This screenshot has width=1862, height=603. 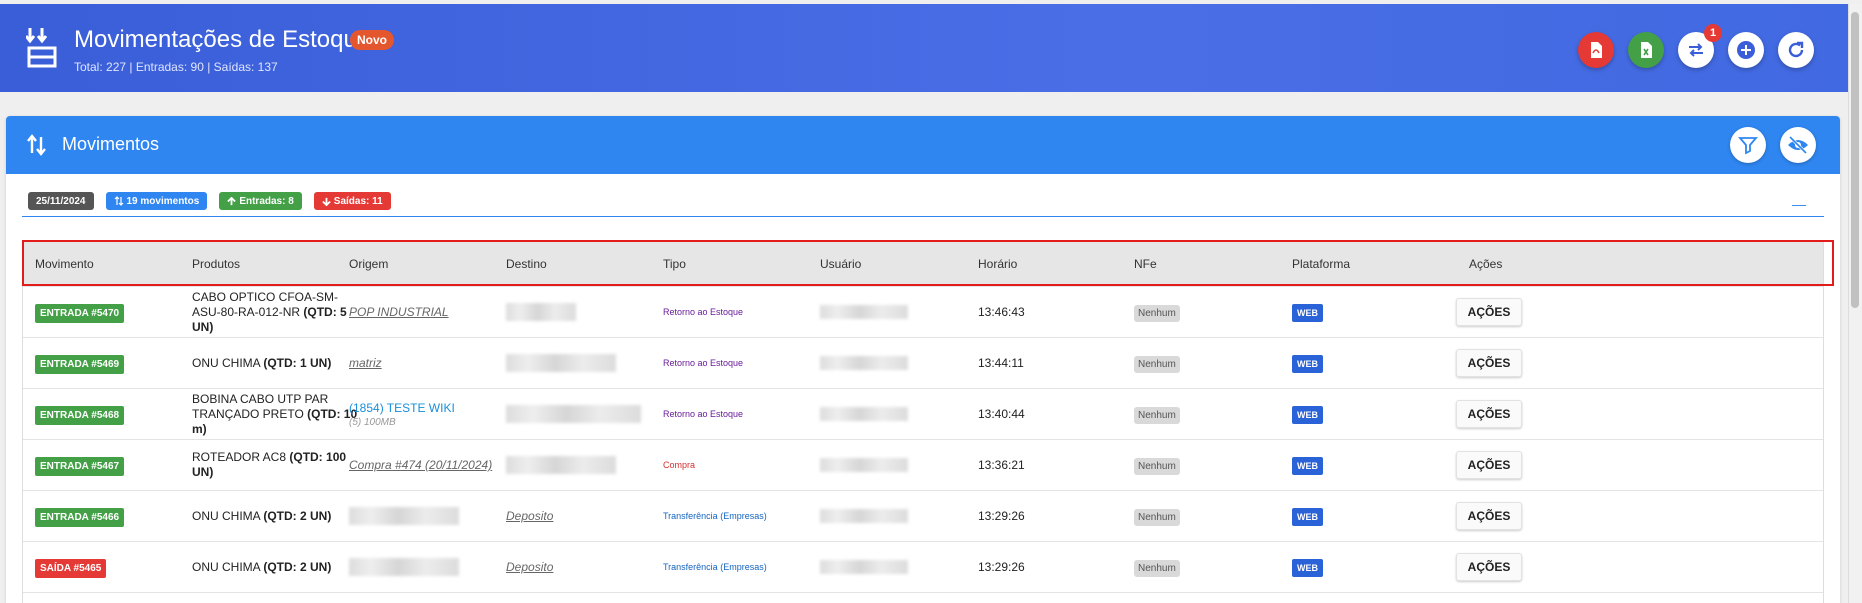 I want to click on excel-icon, so click(x=1646, y=50).